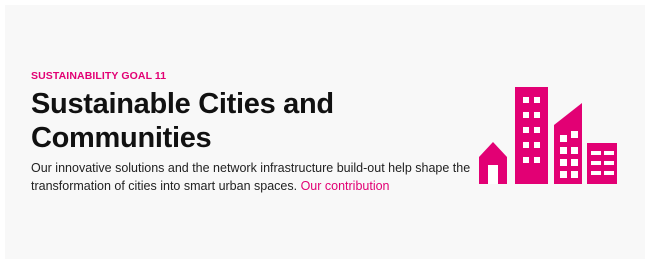 The image size is (650, 264). I want to click on city-buildings-icon, so click(548, 135).